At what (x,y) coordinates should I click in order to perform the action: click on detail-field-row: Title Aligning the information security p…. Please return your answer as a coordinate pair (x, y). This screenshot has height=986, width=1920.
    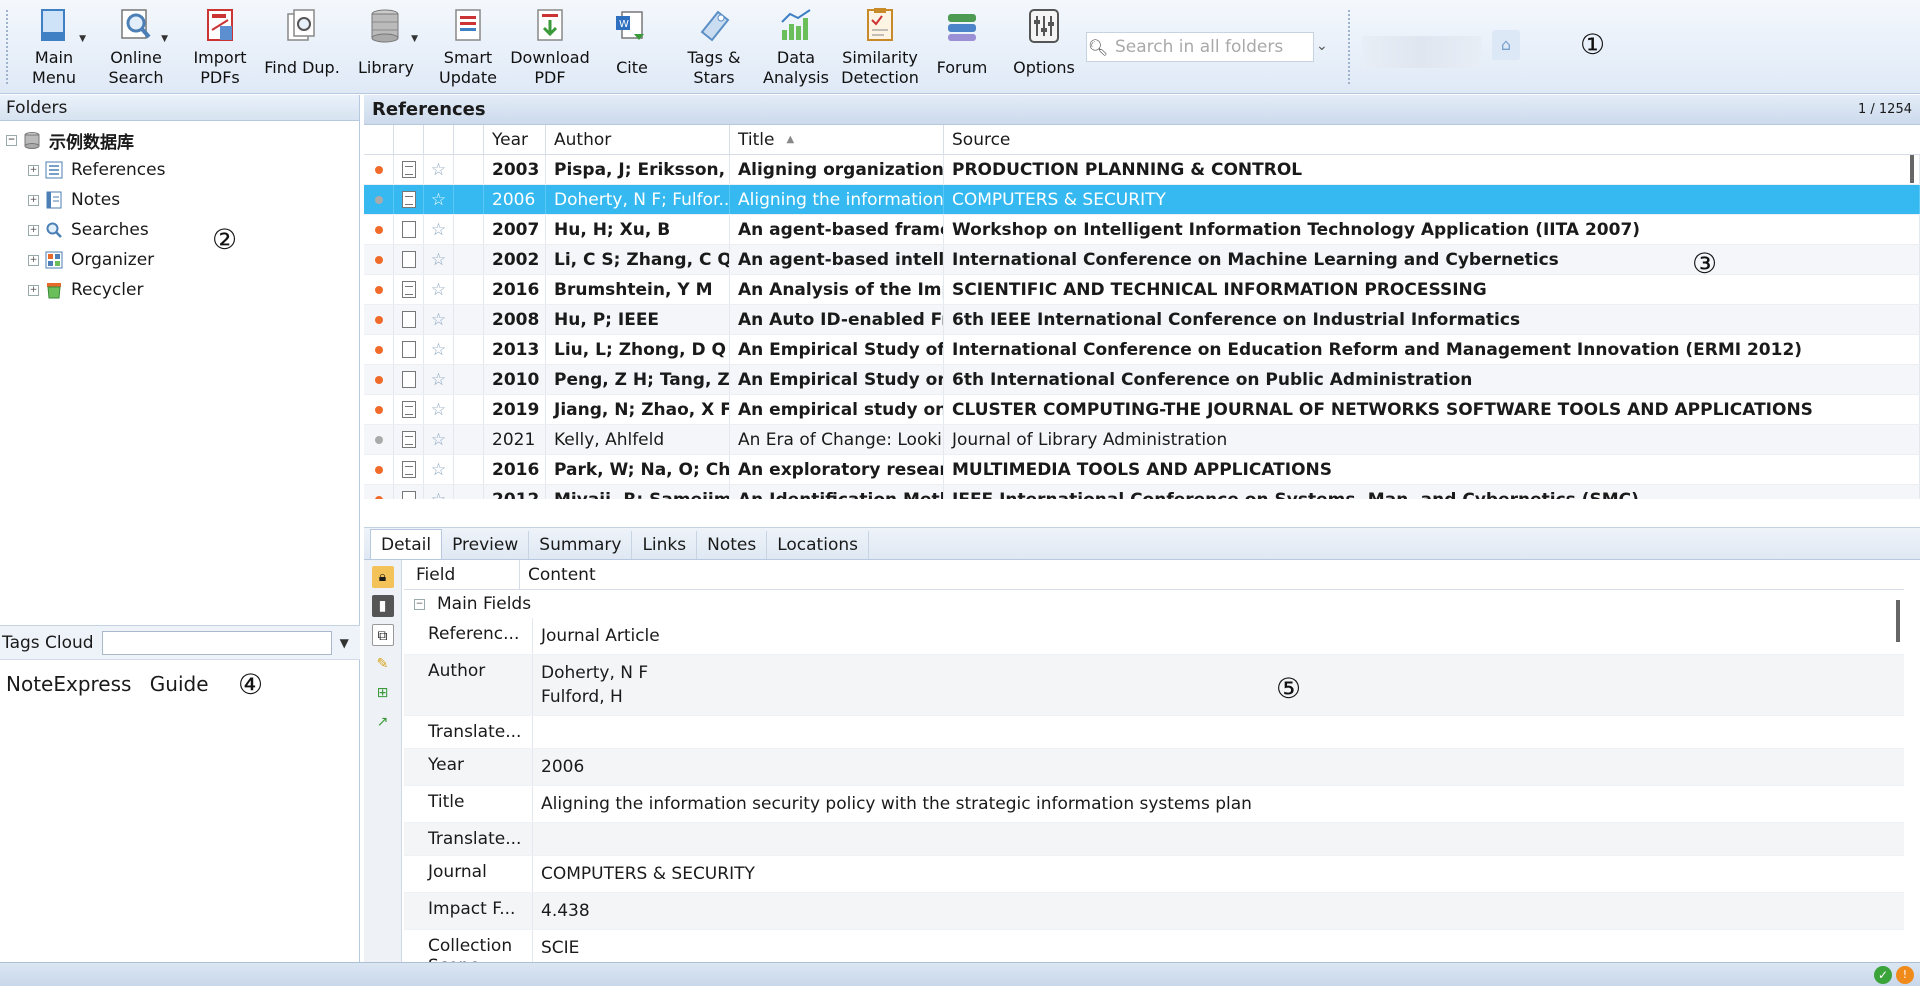
    Looking at the image, I should click on (1154, 804).